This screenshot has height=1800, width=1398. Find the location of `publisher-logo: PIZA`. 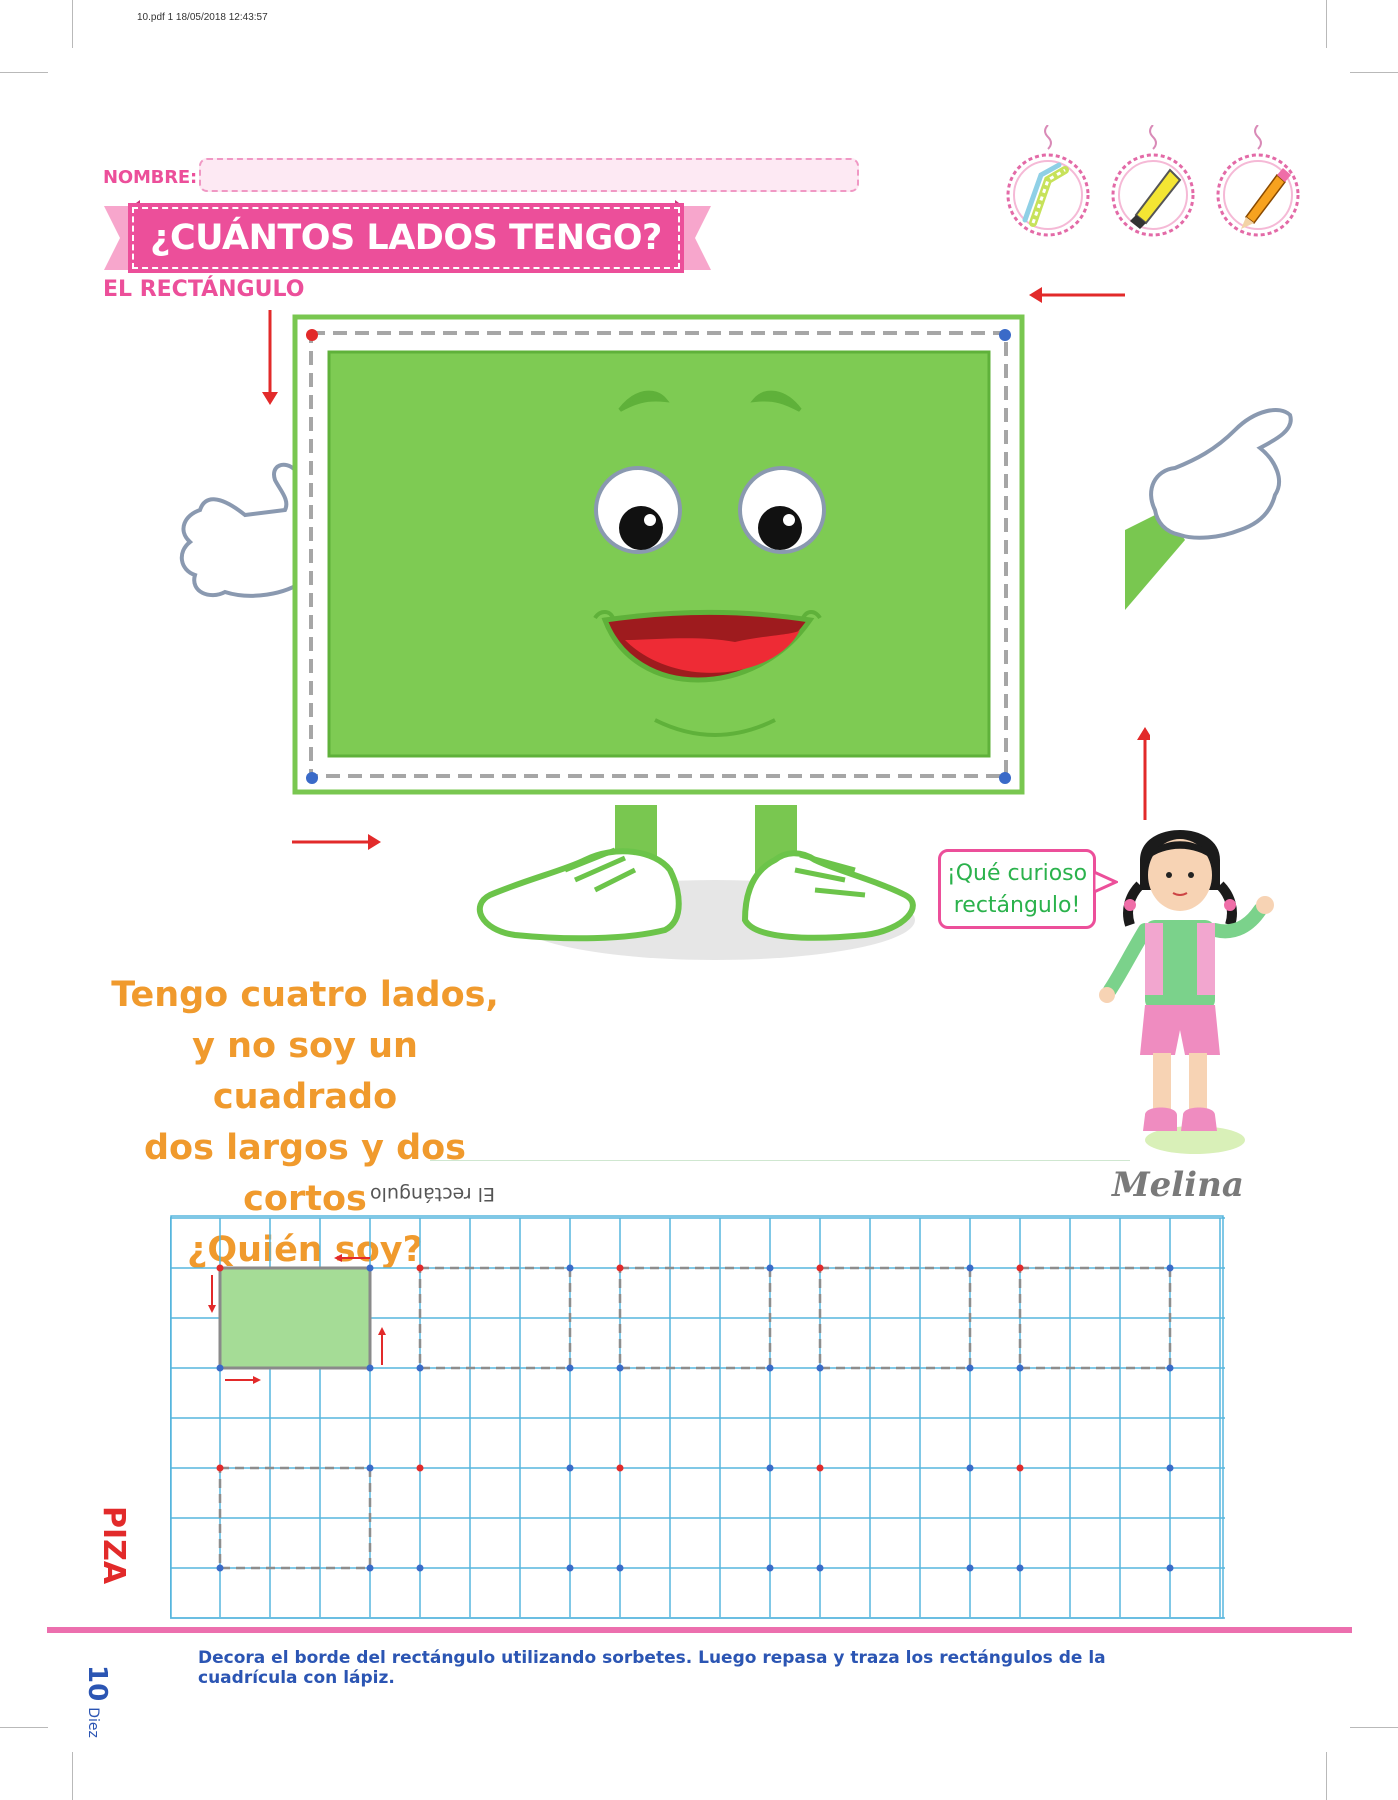

publisher-logo: PIZA is located at coordinates (114, 1545).